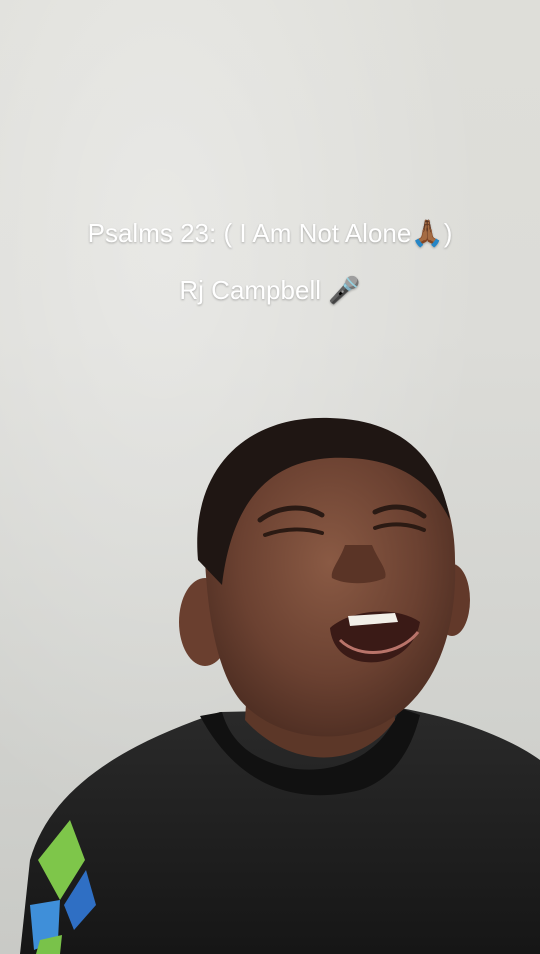 This screenshot has height=954, width=540. Describe the element at coordinates (344, 291) in the screenshot. I see `microphone-icon: 🎤` at that location.